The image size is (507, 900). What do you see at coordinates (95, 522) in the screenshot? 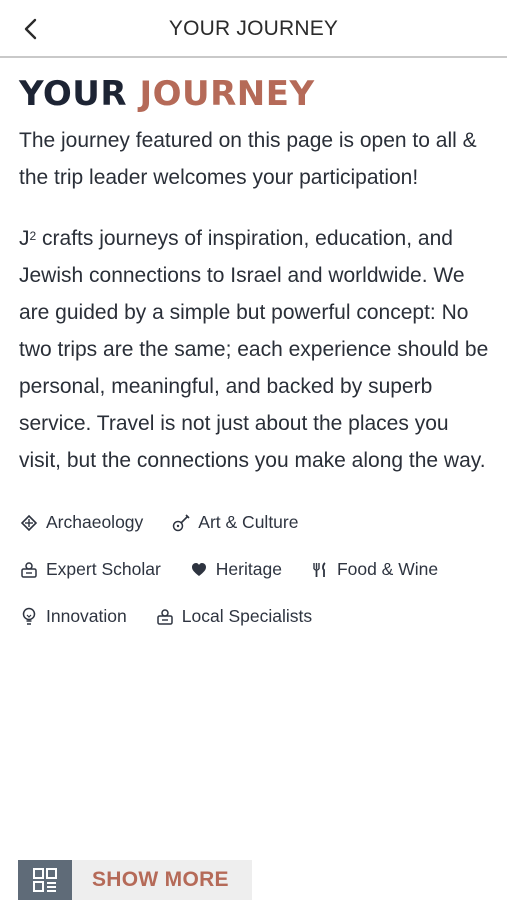
I see `tag-label: Archaeology` at bounding box center [95, 522].